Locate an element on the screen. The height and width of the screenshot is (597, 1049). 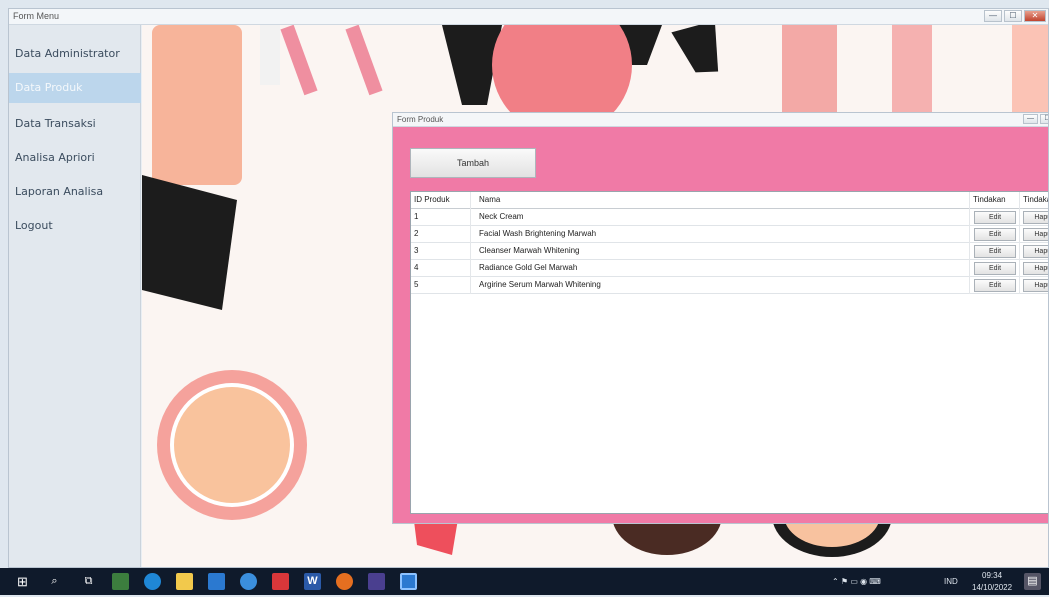
column-header-name: Nama is located at coordinates (720, 200).